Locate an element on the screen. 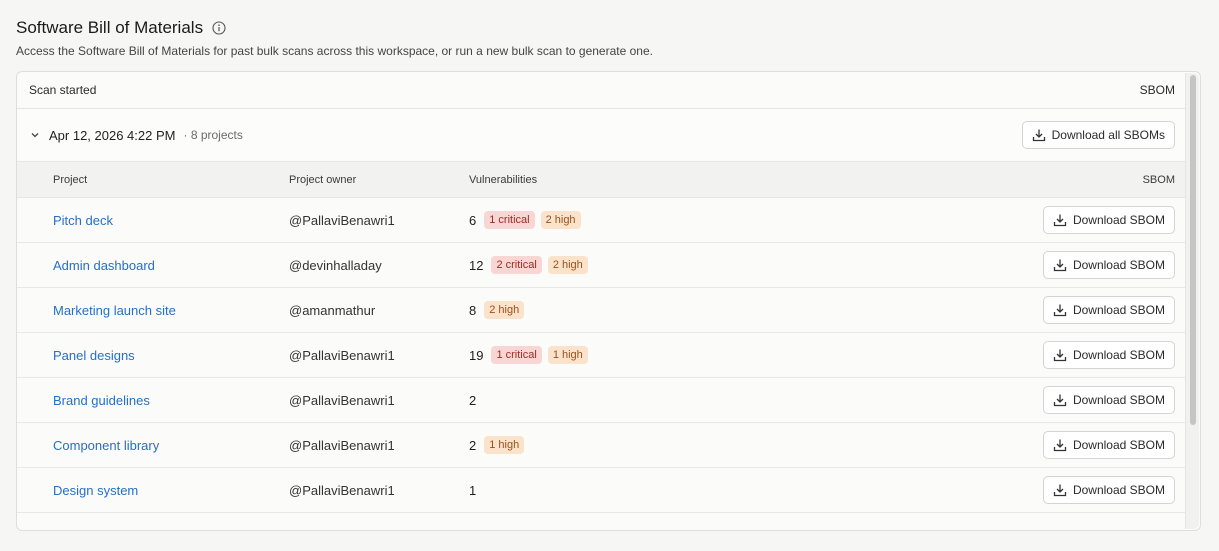  vulnerability-count: 12 is located at coordinates (476, 265).